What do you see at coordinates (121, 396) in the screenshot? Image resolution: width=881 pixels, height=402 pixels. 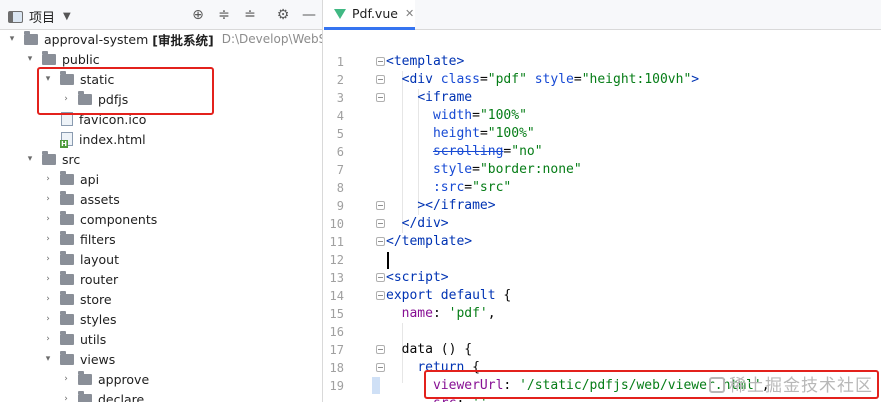 I see `tree-node-label: declare` at bounding box center [121, 396].